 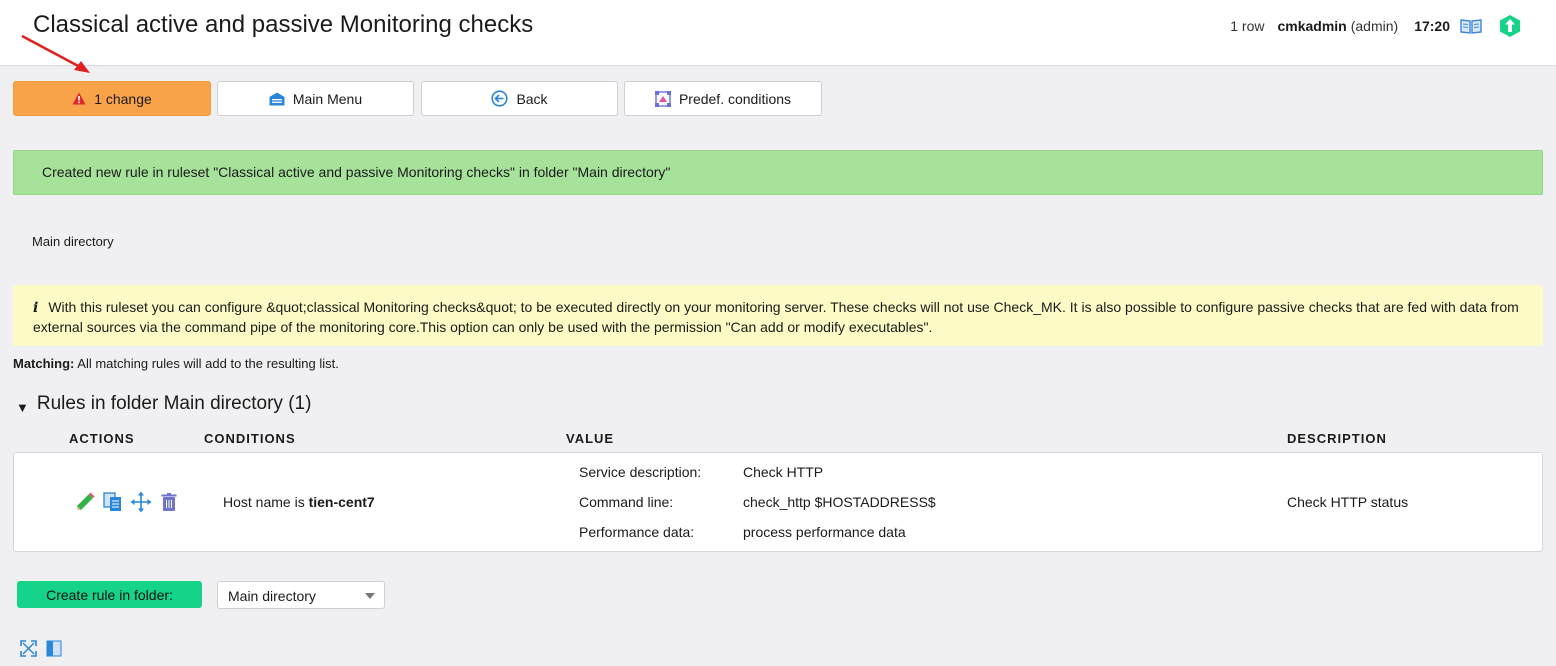 I want to click on chevron-down-icon, so click(x=370, y=596).